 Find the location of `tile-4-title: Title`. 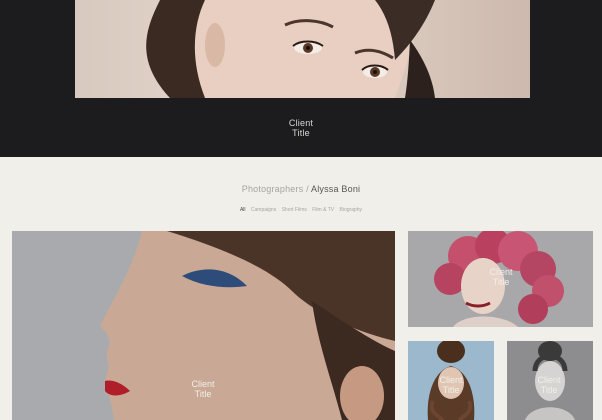

tile-4-title: Title is located at coordinates (549, 390).